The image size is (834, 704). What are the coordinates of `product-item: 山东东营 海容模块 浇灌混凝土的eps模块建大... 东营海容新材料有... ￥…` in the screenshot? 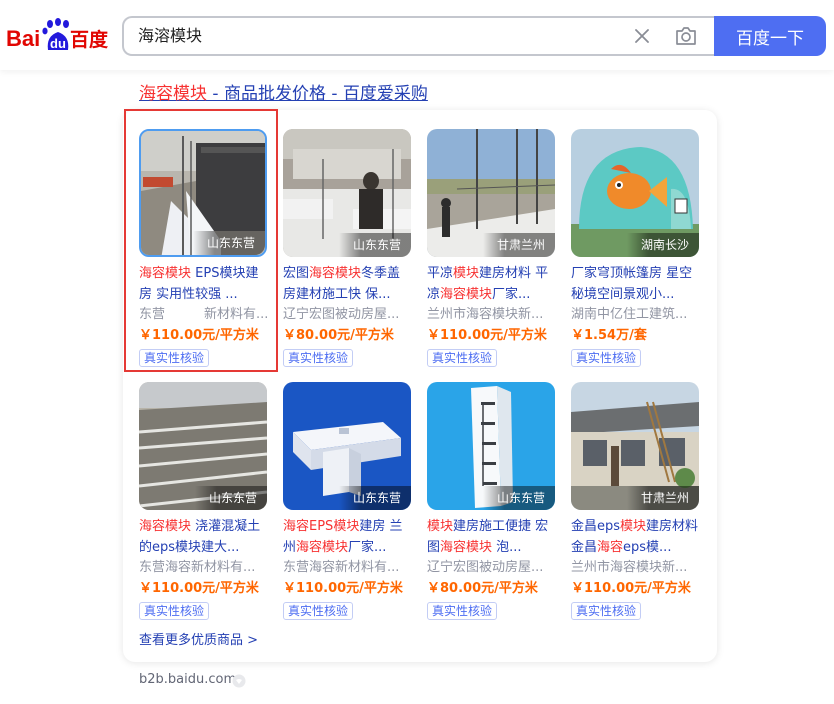 It's located at (204, 501).